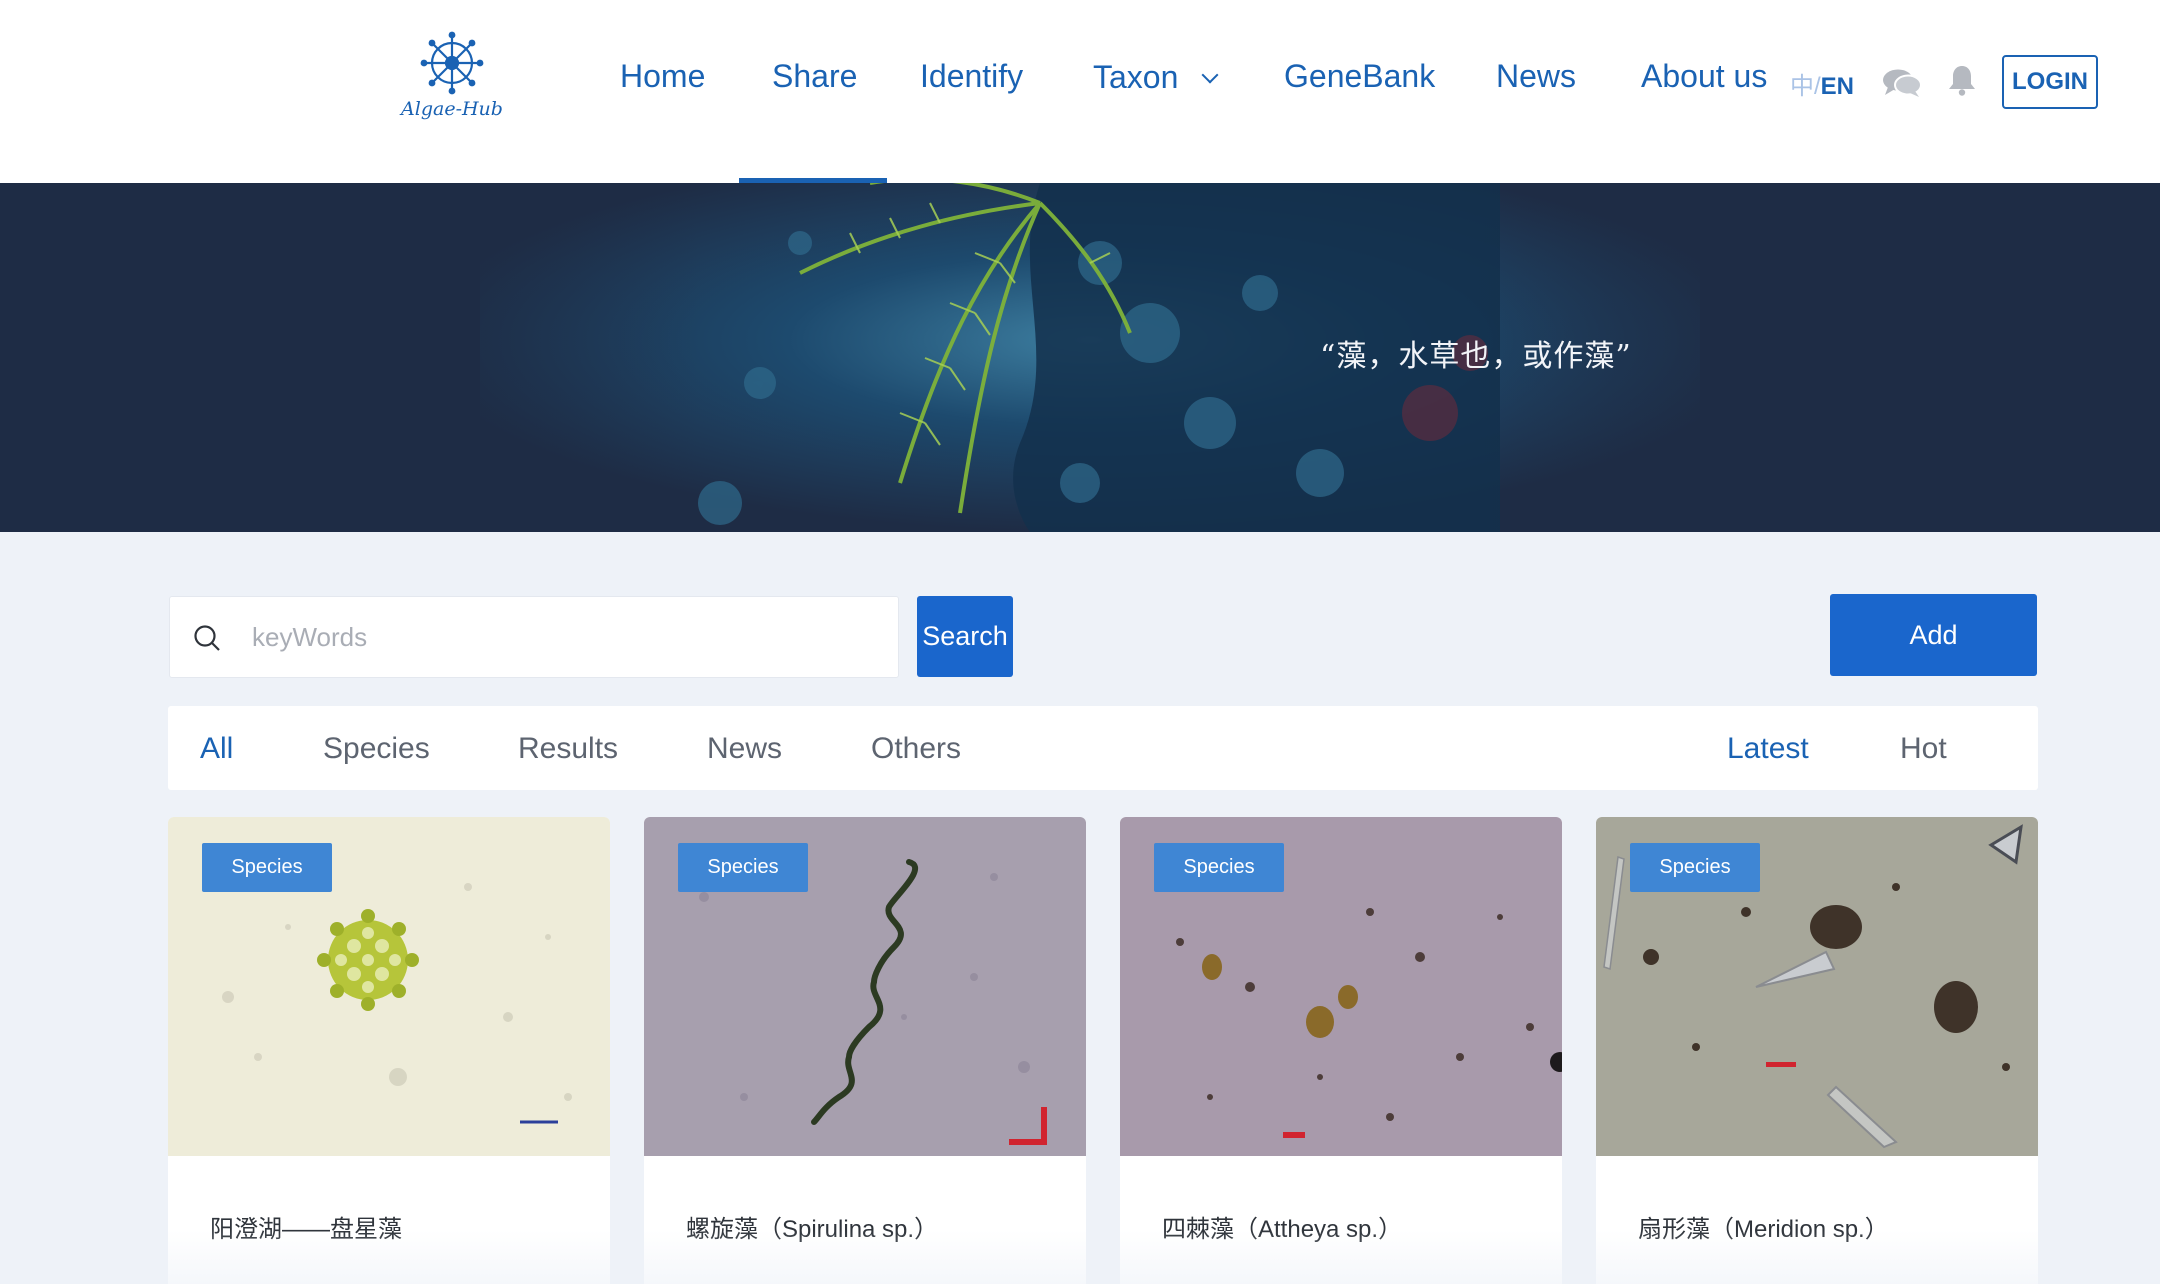 The image size is (2160, 1284). Describe the element at coordinates (812, 1226) in the screenshot. I see `card-title: 螺旋藻（Spirulina sp.）` at that location.